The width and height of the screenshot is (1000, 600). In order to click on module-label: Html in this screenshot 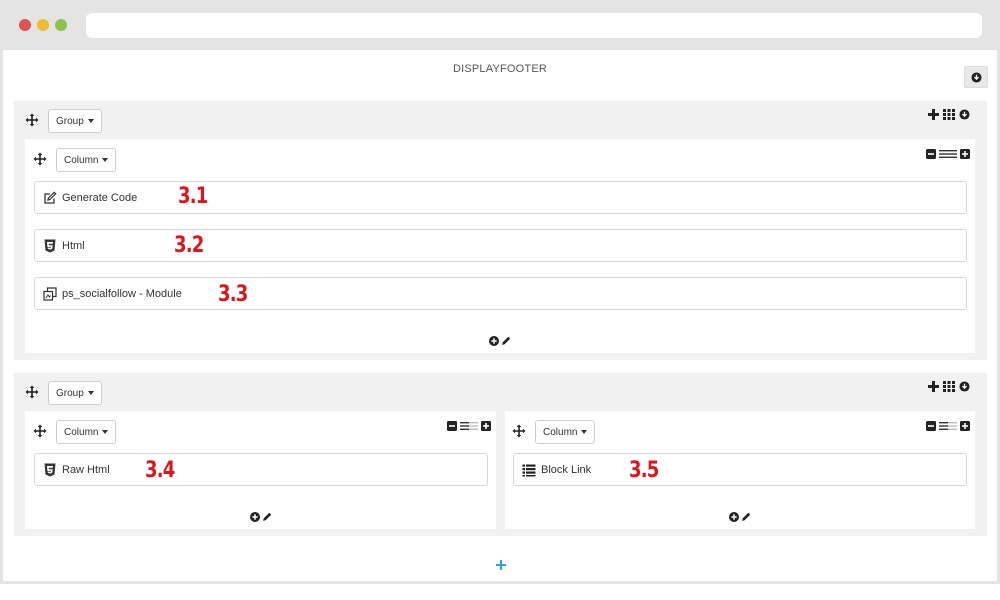, I will do `click(73, 245)`.